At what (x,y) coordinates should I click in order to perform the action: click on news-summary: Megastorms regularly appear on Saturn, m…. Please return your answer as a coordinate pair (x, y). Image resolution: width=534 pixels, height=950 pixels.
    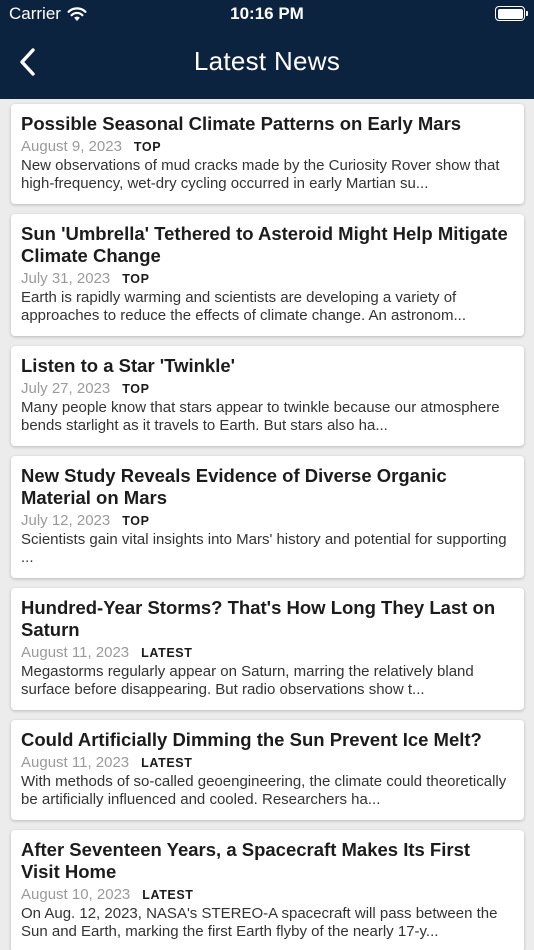
    Looking at the image, I should click on (247, 680).